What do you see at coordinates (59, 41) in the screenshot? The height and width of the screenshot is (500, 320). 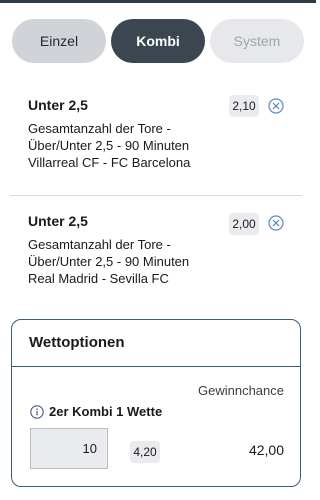 I see `tab-einzel: Einzel` at bounding box center [59, 41].